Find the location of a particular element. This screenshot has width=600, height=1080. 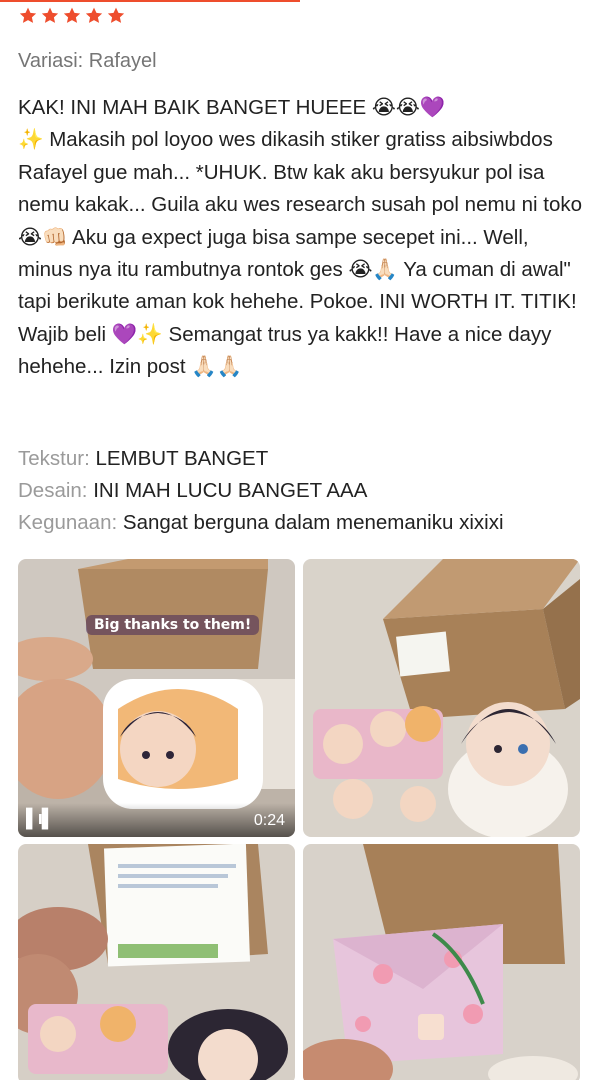

star-rating is located at coordinates (72, 16).